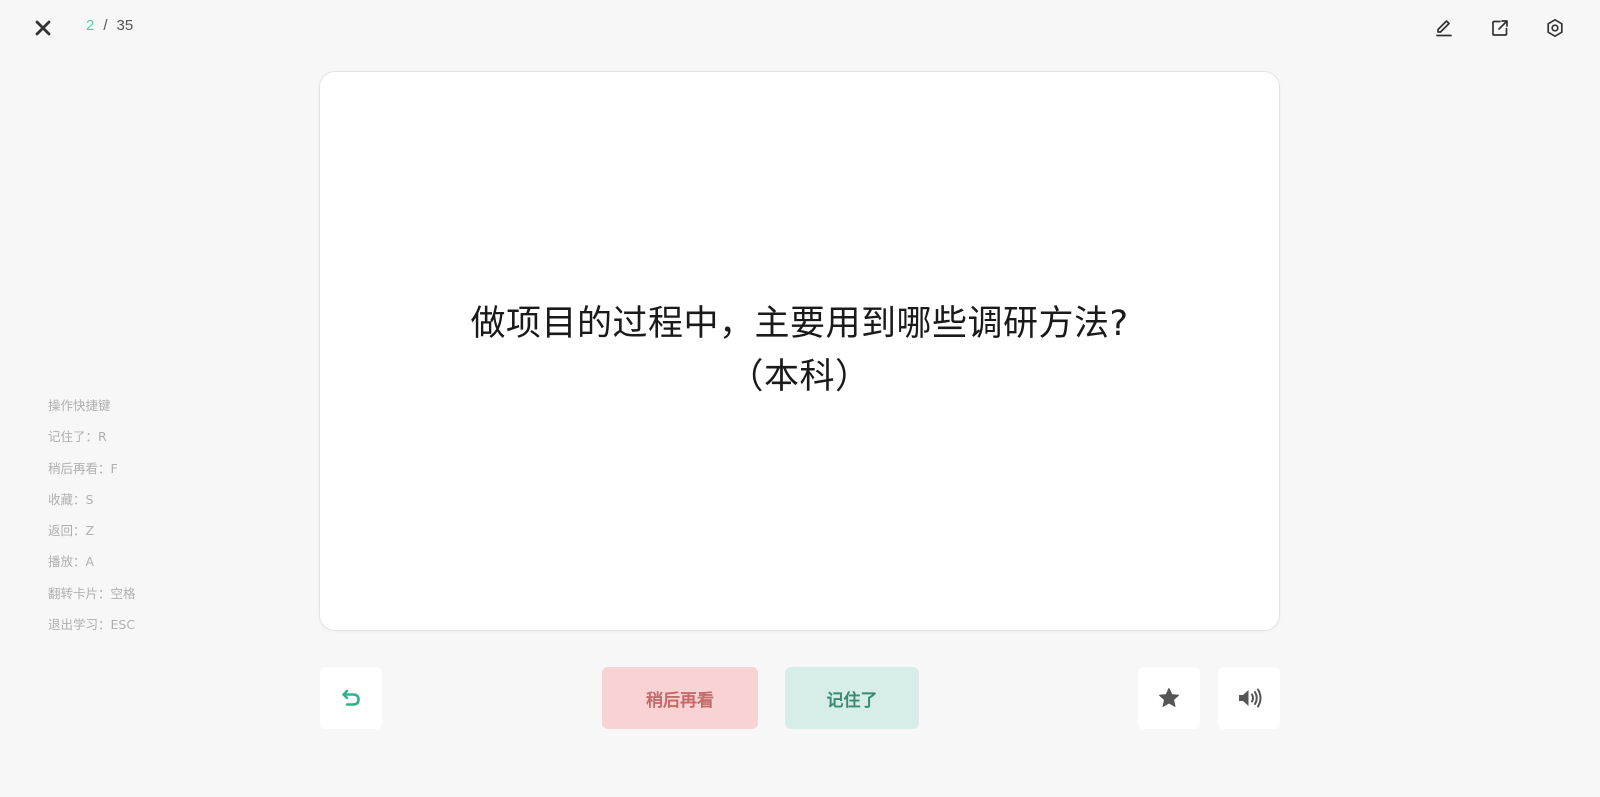 Image resolution: width=1600 pixels, height=797 pixels. Describe the element at coordinates (71, 499) in the screenshot. I see `shortcut-favorite: 收藏：S` at that location.